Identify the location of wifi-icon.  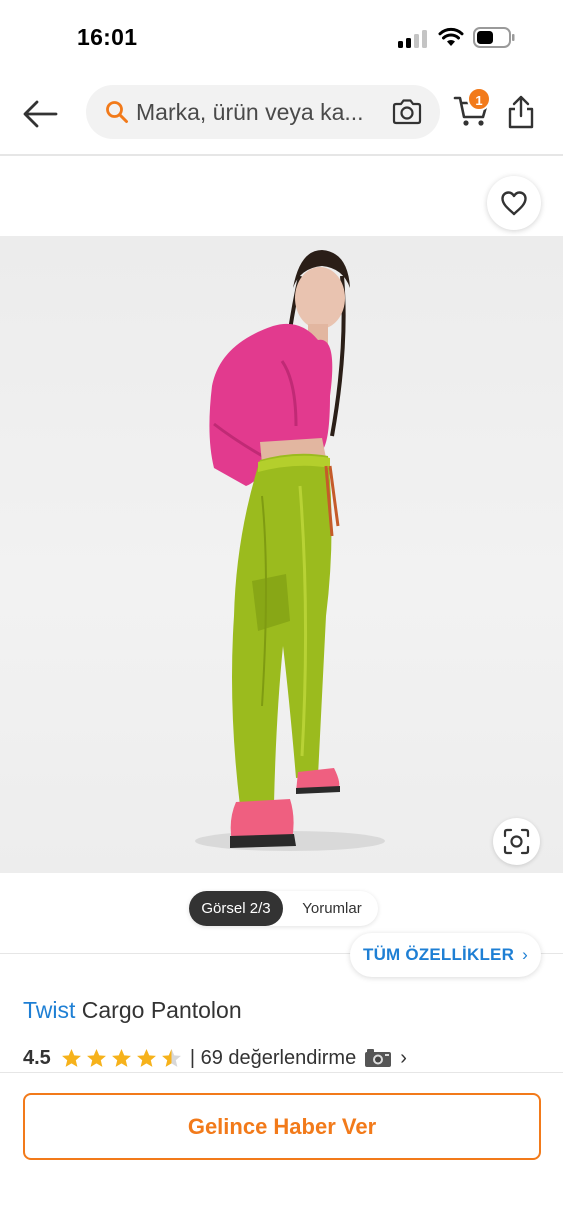
(451, 36).